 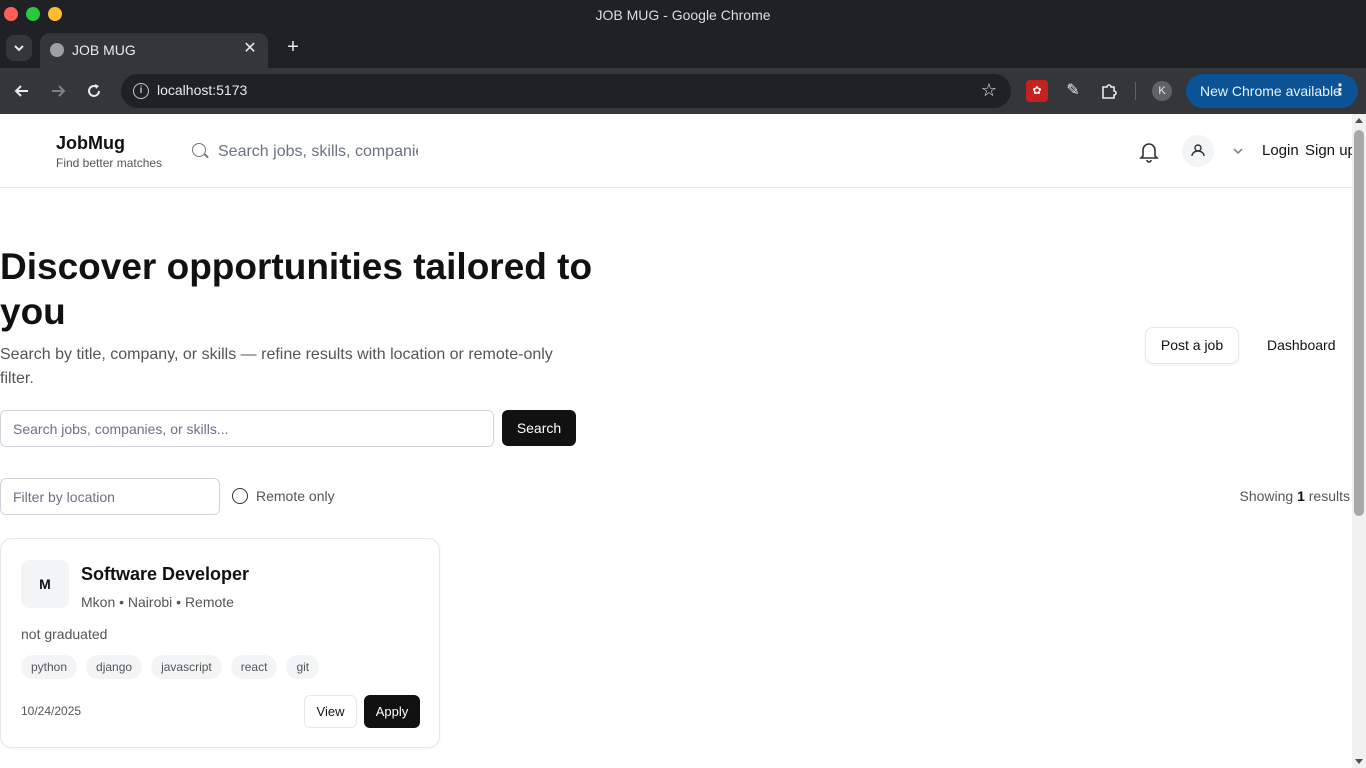 I want to click on back-button, so click(x=22, y=91).